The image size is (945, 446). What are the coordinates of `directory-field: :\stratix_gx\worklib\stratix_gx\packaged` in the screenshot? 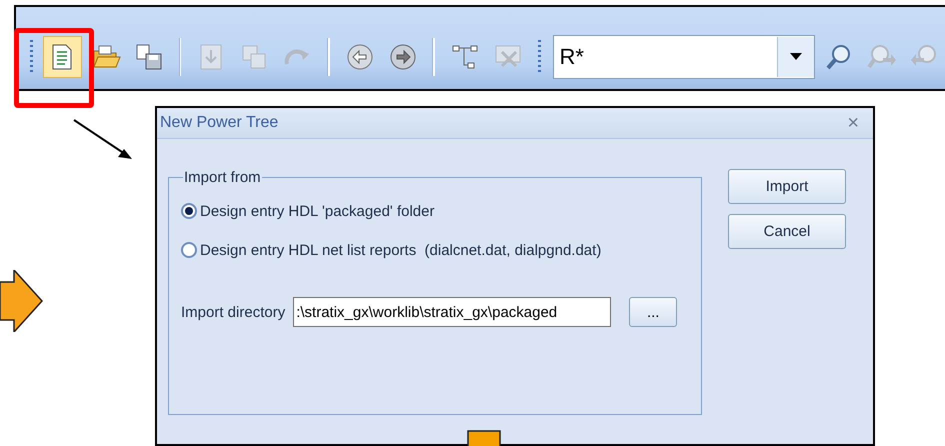 It's located at (452, 312).